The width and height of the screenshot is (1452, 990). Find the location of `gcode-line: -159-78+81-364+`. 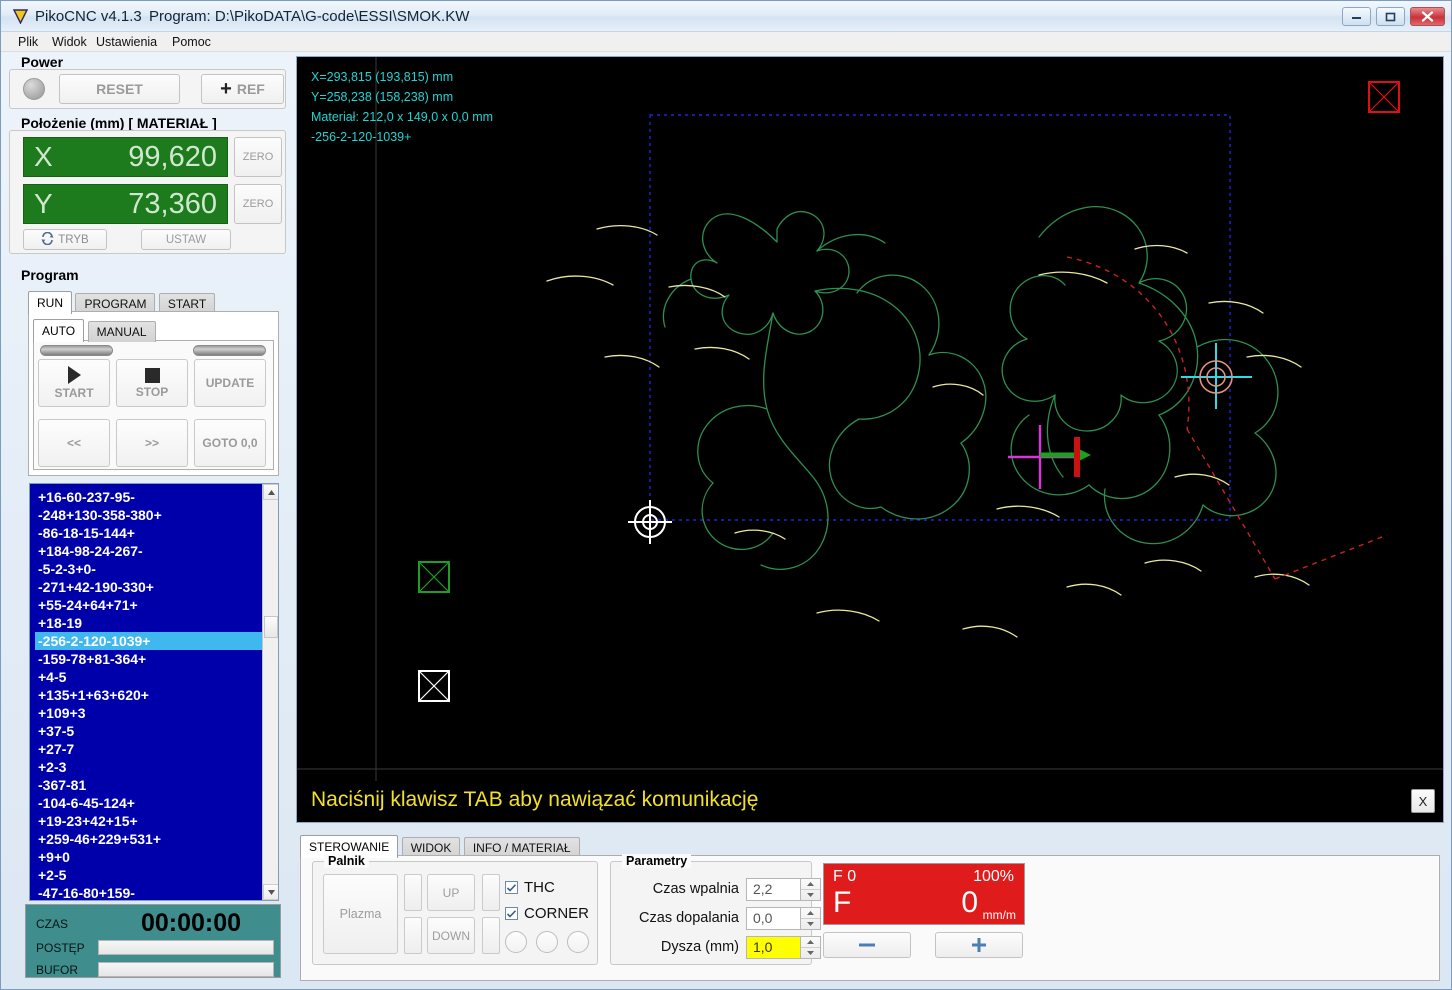

gcode-line: -159-78+81-364+ is located at coordinates (148, 659).